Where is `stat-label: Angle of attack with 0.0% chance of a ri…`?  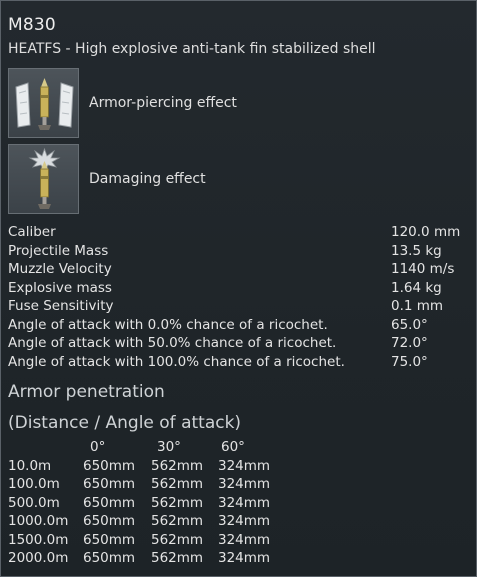
stat-label: Angle of attack with 0.0% chance of a ri… is located at coordinates (168, 324).